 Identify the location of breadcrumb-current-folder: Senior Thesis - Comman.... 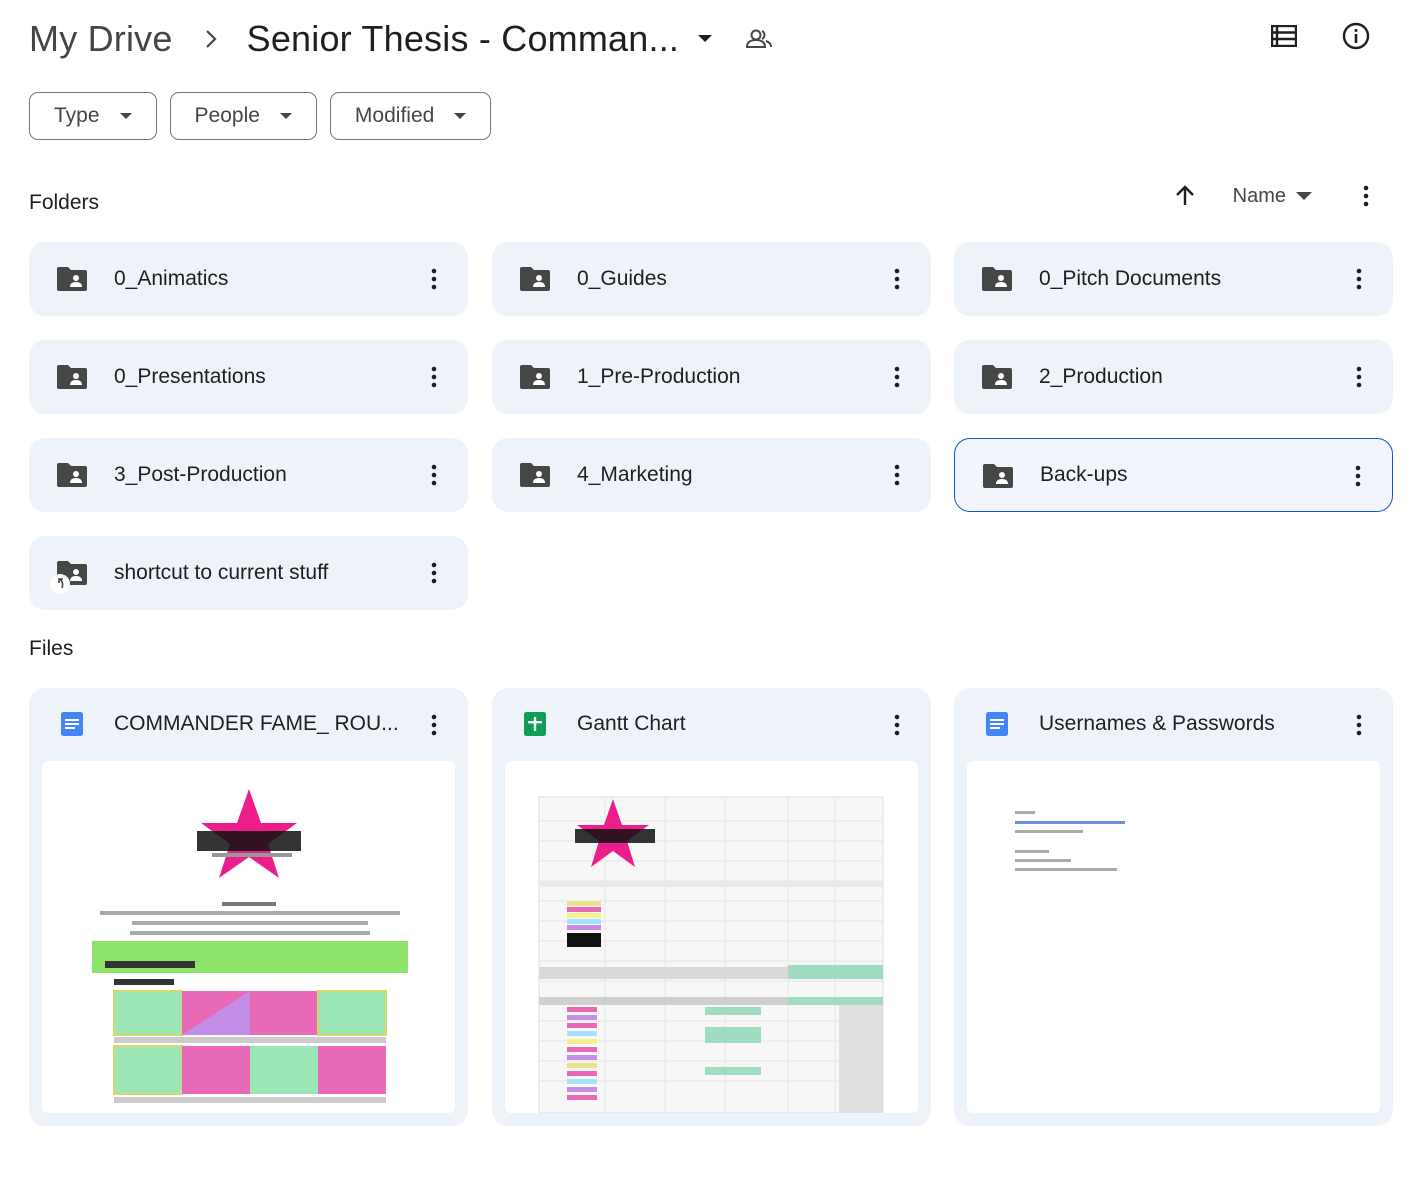
(463, 39).